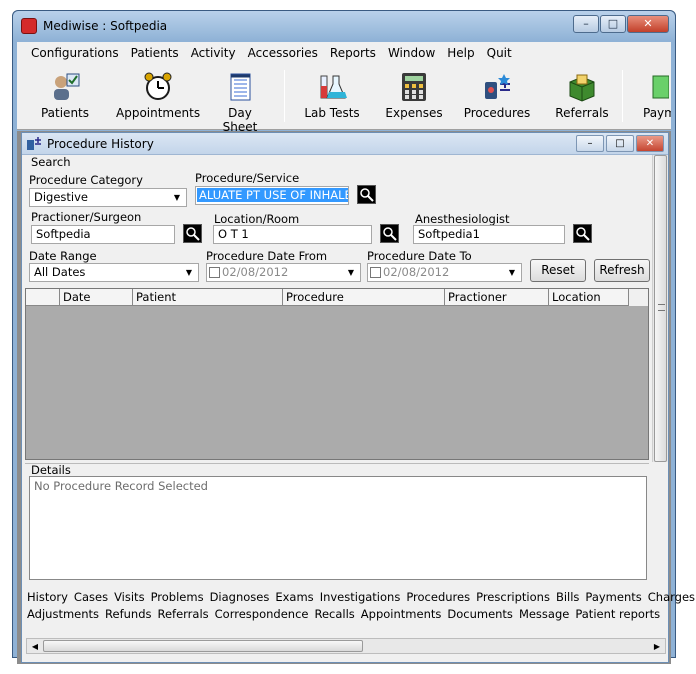 This screenshot has width=696, height=674. What do you see at coordinates (411, 53) in the screenshot?
I see `menu-window: Window` at bounding box center [411, 53].